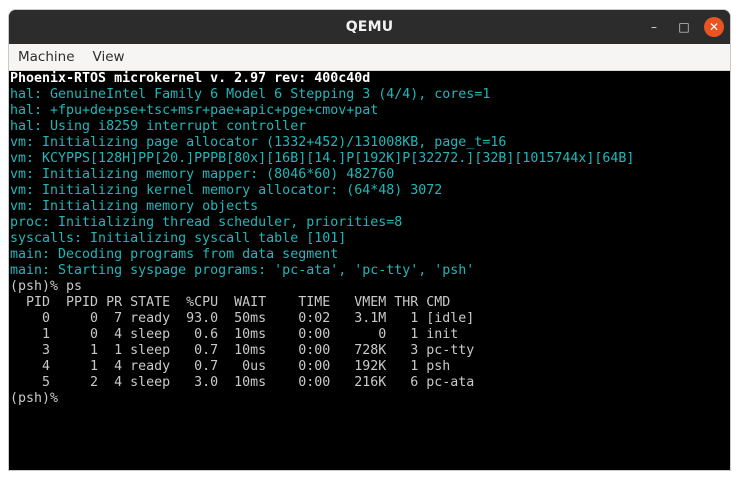 This screenshot has height=480, width=740. I want to click on maximize-button: □, so click(684, 27).